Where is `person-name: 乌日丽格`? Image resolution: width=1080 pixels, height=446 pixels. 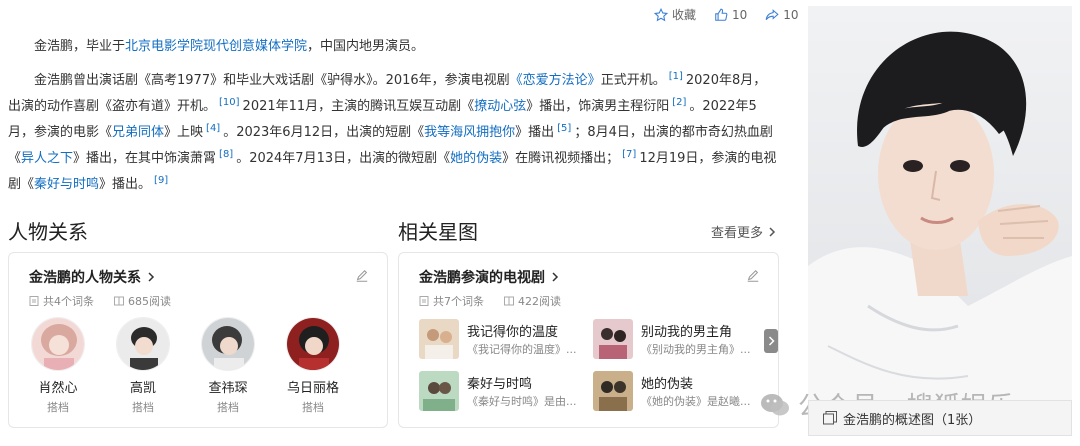 person-name: 乌日丽格 is located at coordinates (312, 388).